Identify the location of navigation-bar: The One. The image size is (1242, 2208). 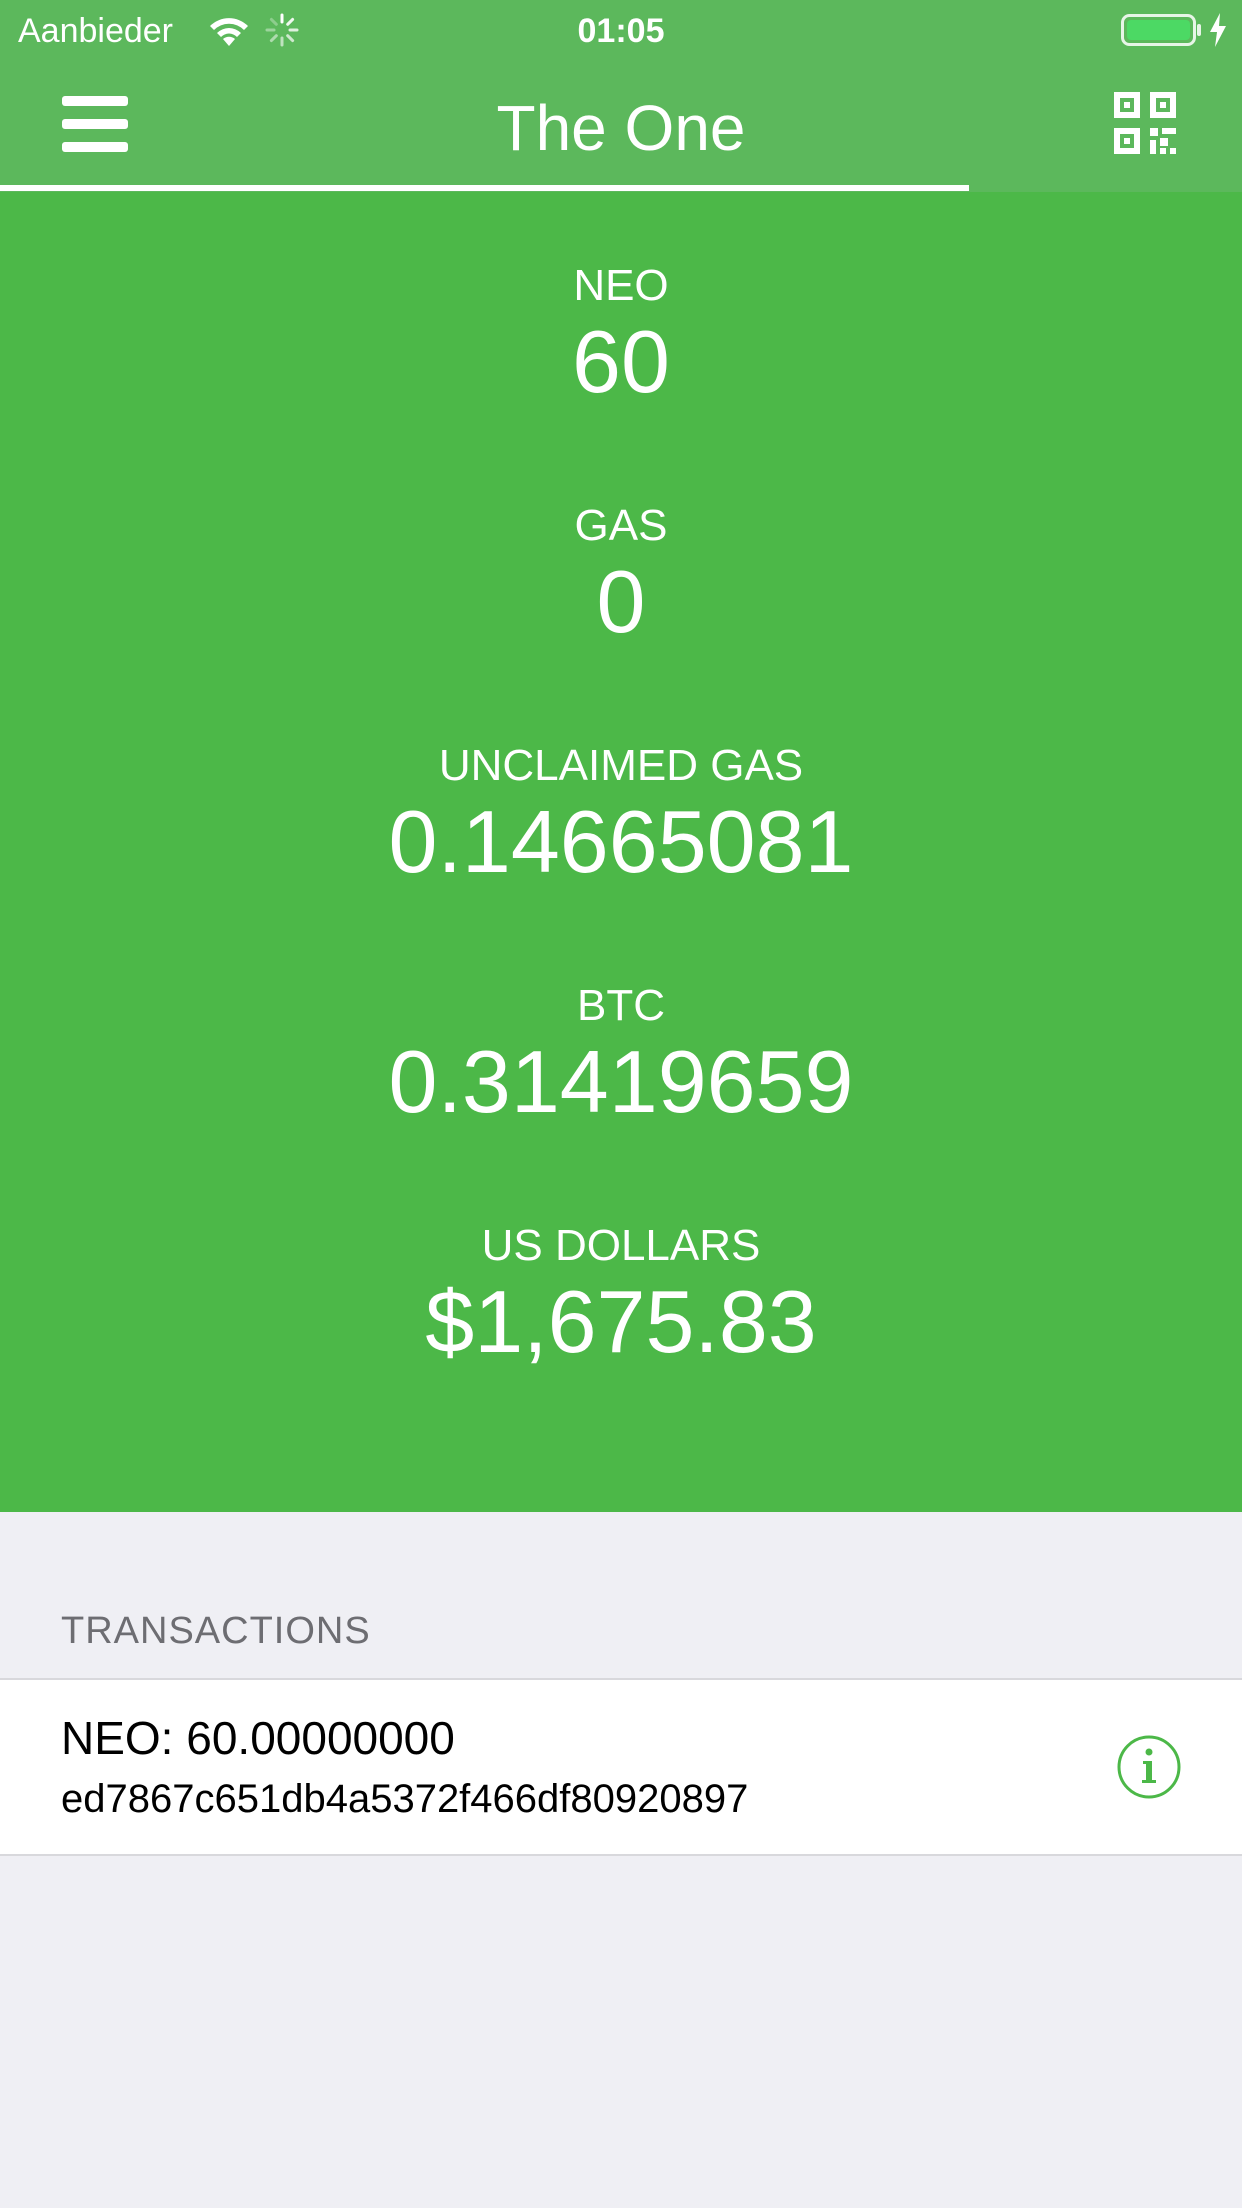
(621, 128).